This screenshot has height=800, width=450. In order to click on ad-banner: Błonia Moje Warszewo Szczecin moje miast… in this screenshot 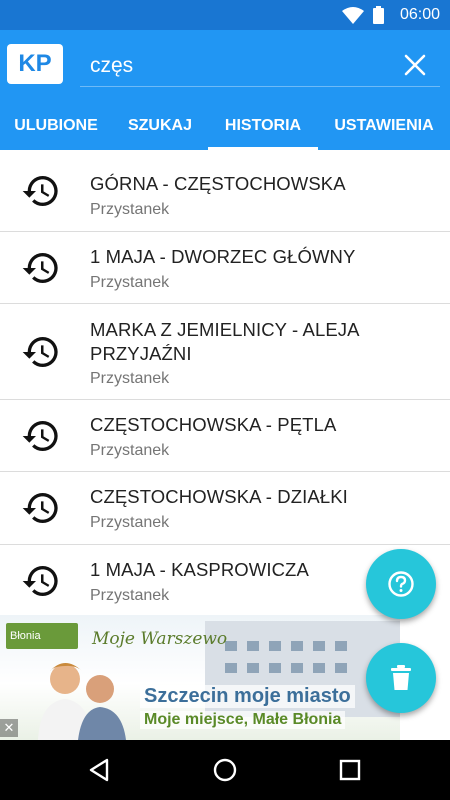, I will do `click(200, 677)`.